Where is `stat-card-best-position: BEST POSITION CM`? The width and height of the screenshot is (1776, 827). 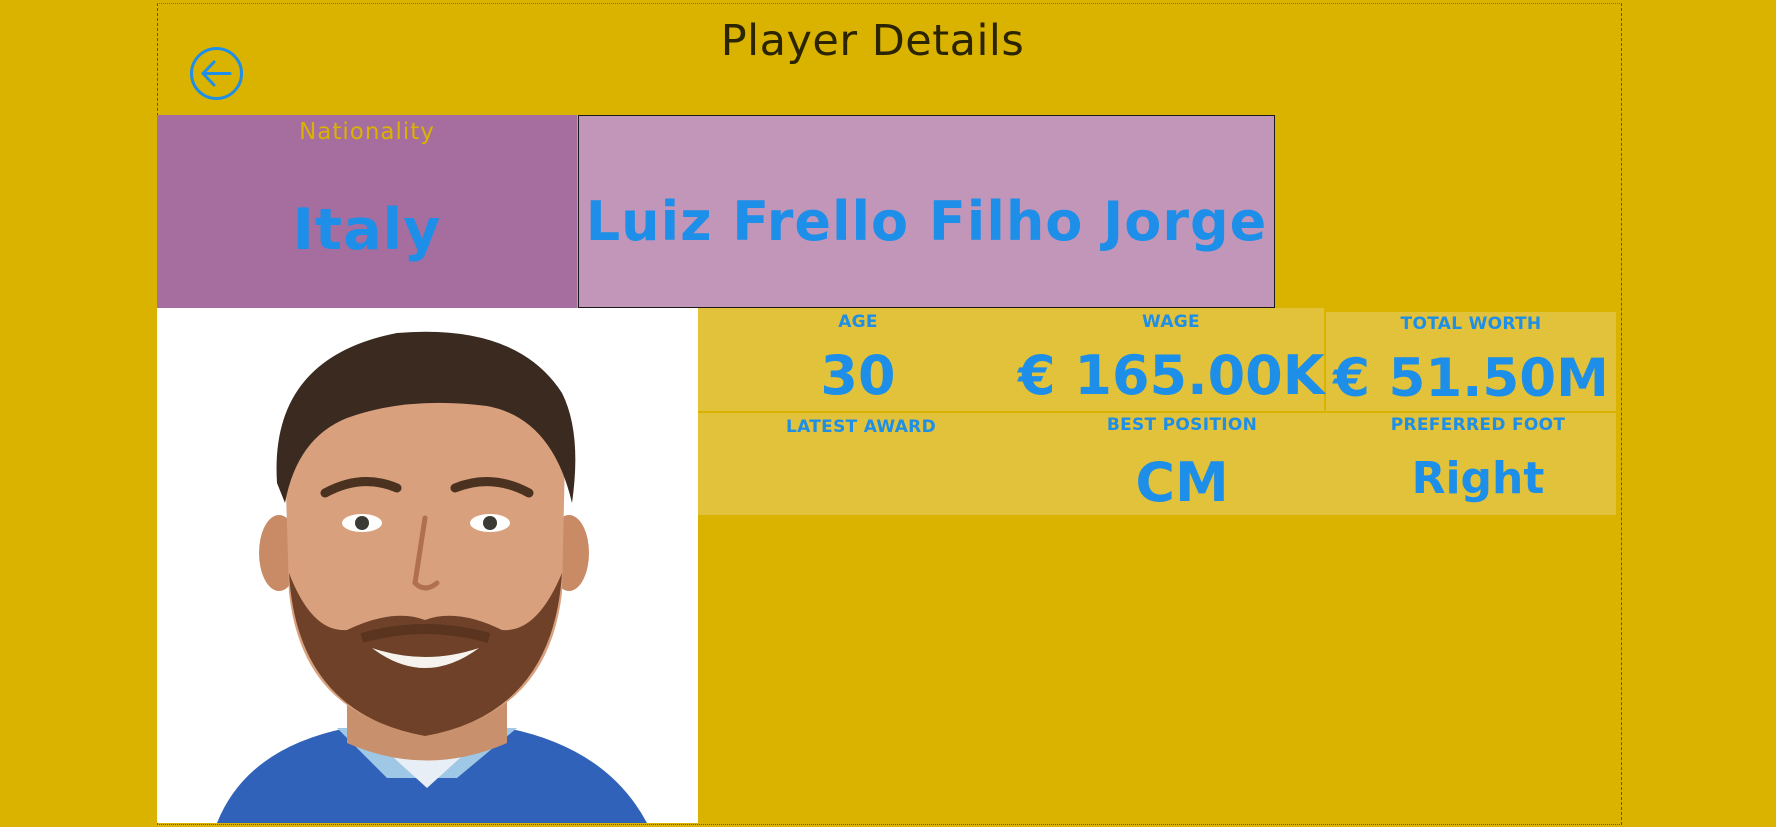
stat-card-best-position: BEST POSITION CM is located at coordinates (1182, 464).